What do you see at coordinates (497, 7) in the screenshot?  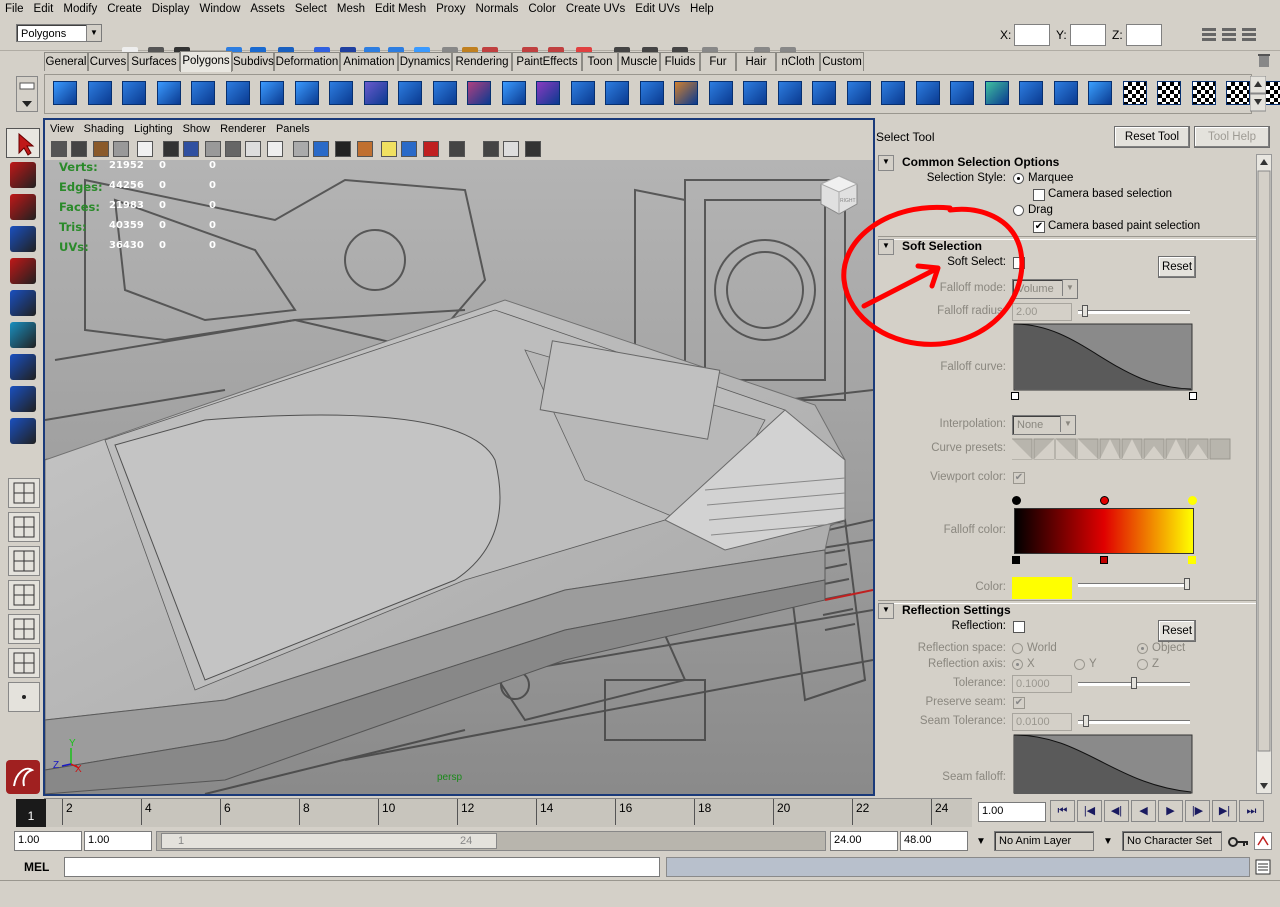 I see `menu-normals: Normals` at bounding box center [497, 7].